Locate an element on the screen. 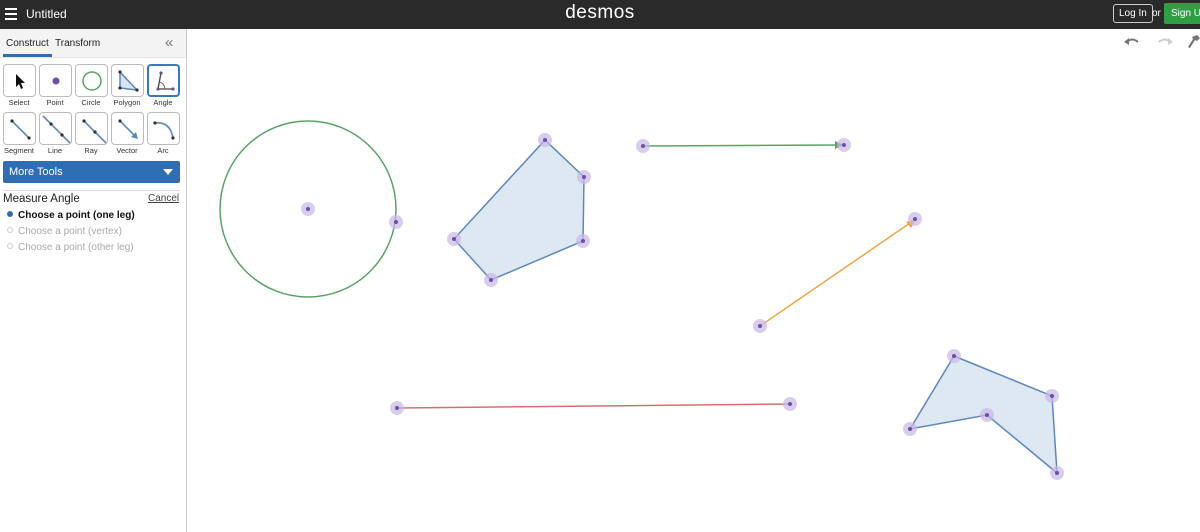 This screenshot has width=1200, height=532. step-vertex: Choose a point (vertex) is located at coordinates (64, 231).